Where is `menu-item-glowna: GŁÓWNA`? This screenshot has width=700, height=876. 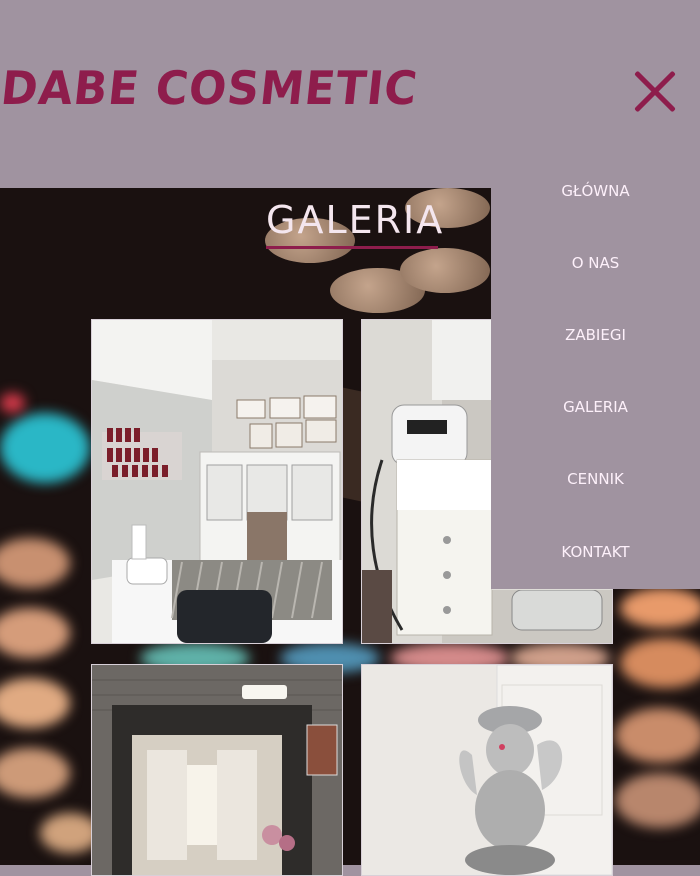
menu-item-glowna: GŁÓWNA is located at coordinates (595, 191).